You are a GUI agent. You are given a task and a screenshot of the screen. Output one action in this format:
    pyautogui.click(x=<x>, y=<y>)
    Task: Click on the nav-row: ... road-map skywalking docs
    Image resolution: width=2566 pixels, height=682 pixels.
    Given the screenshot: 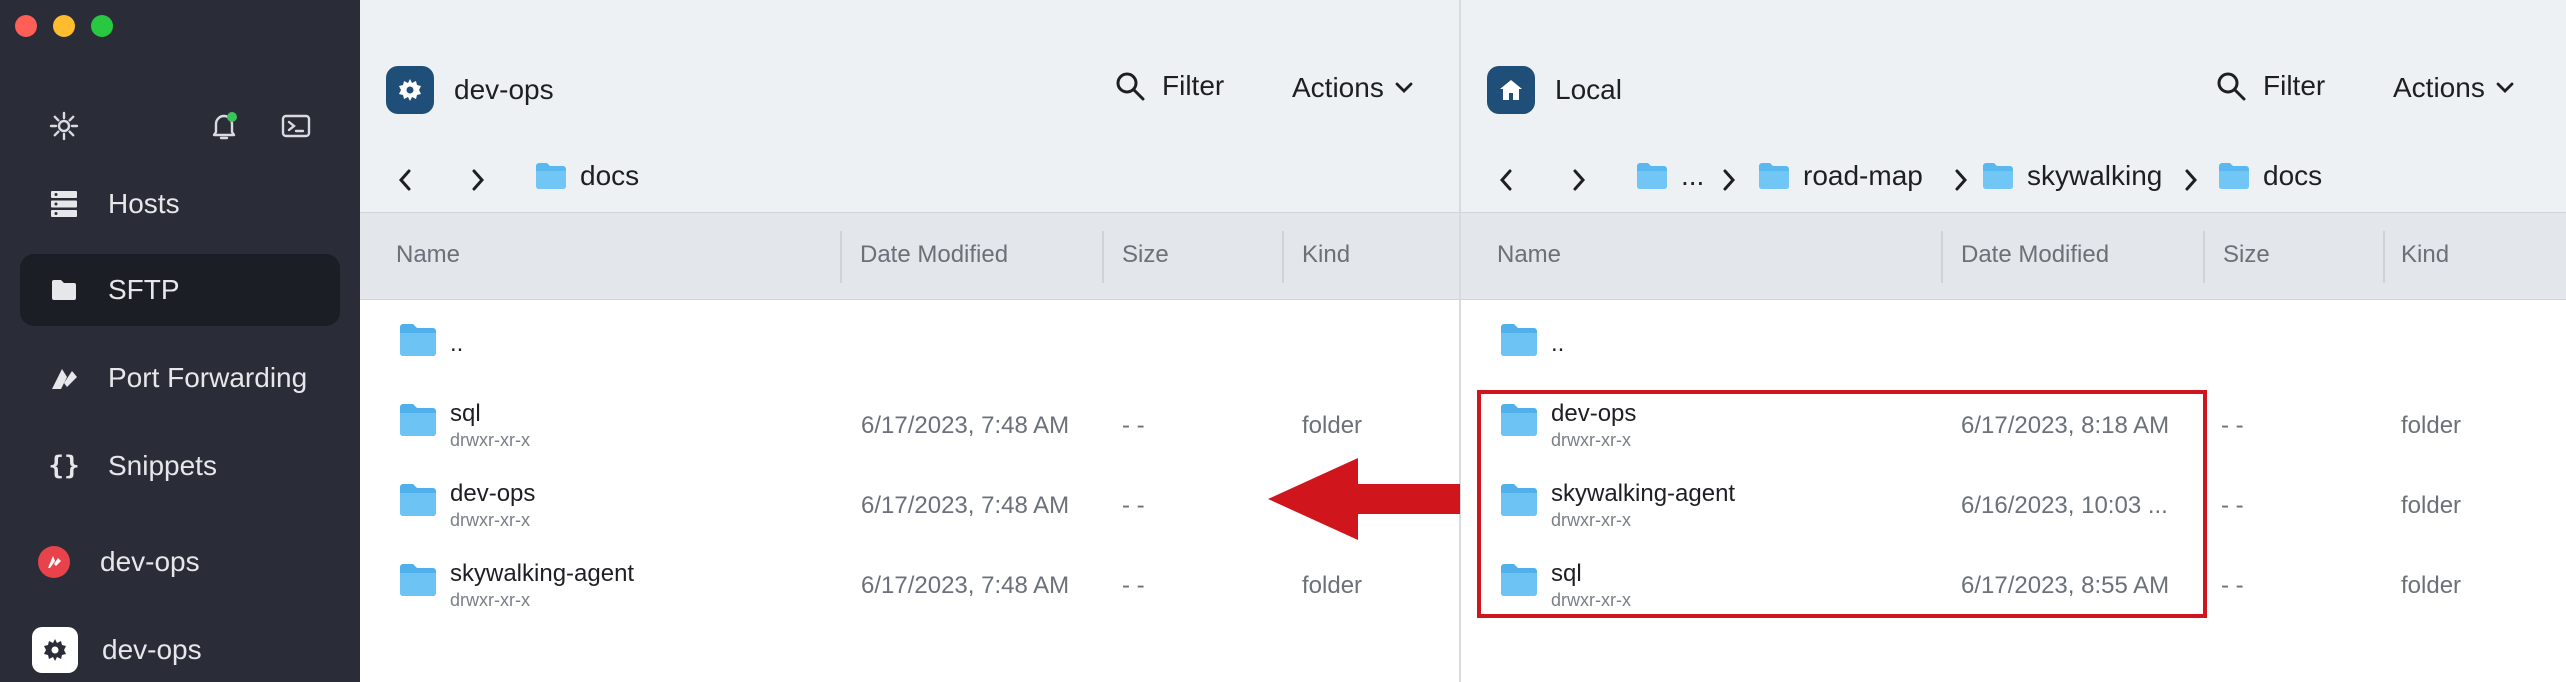 What is the action you would take?
    pyautogui.click(x=2013, y=180)
    